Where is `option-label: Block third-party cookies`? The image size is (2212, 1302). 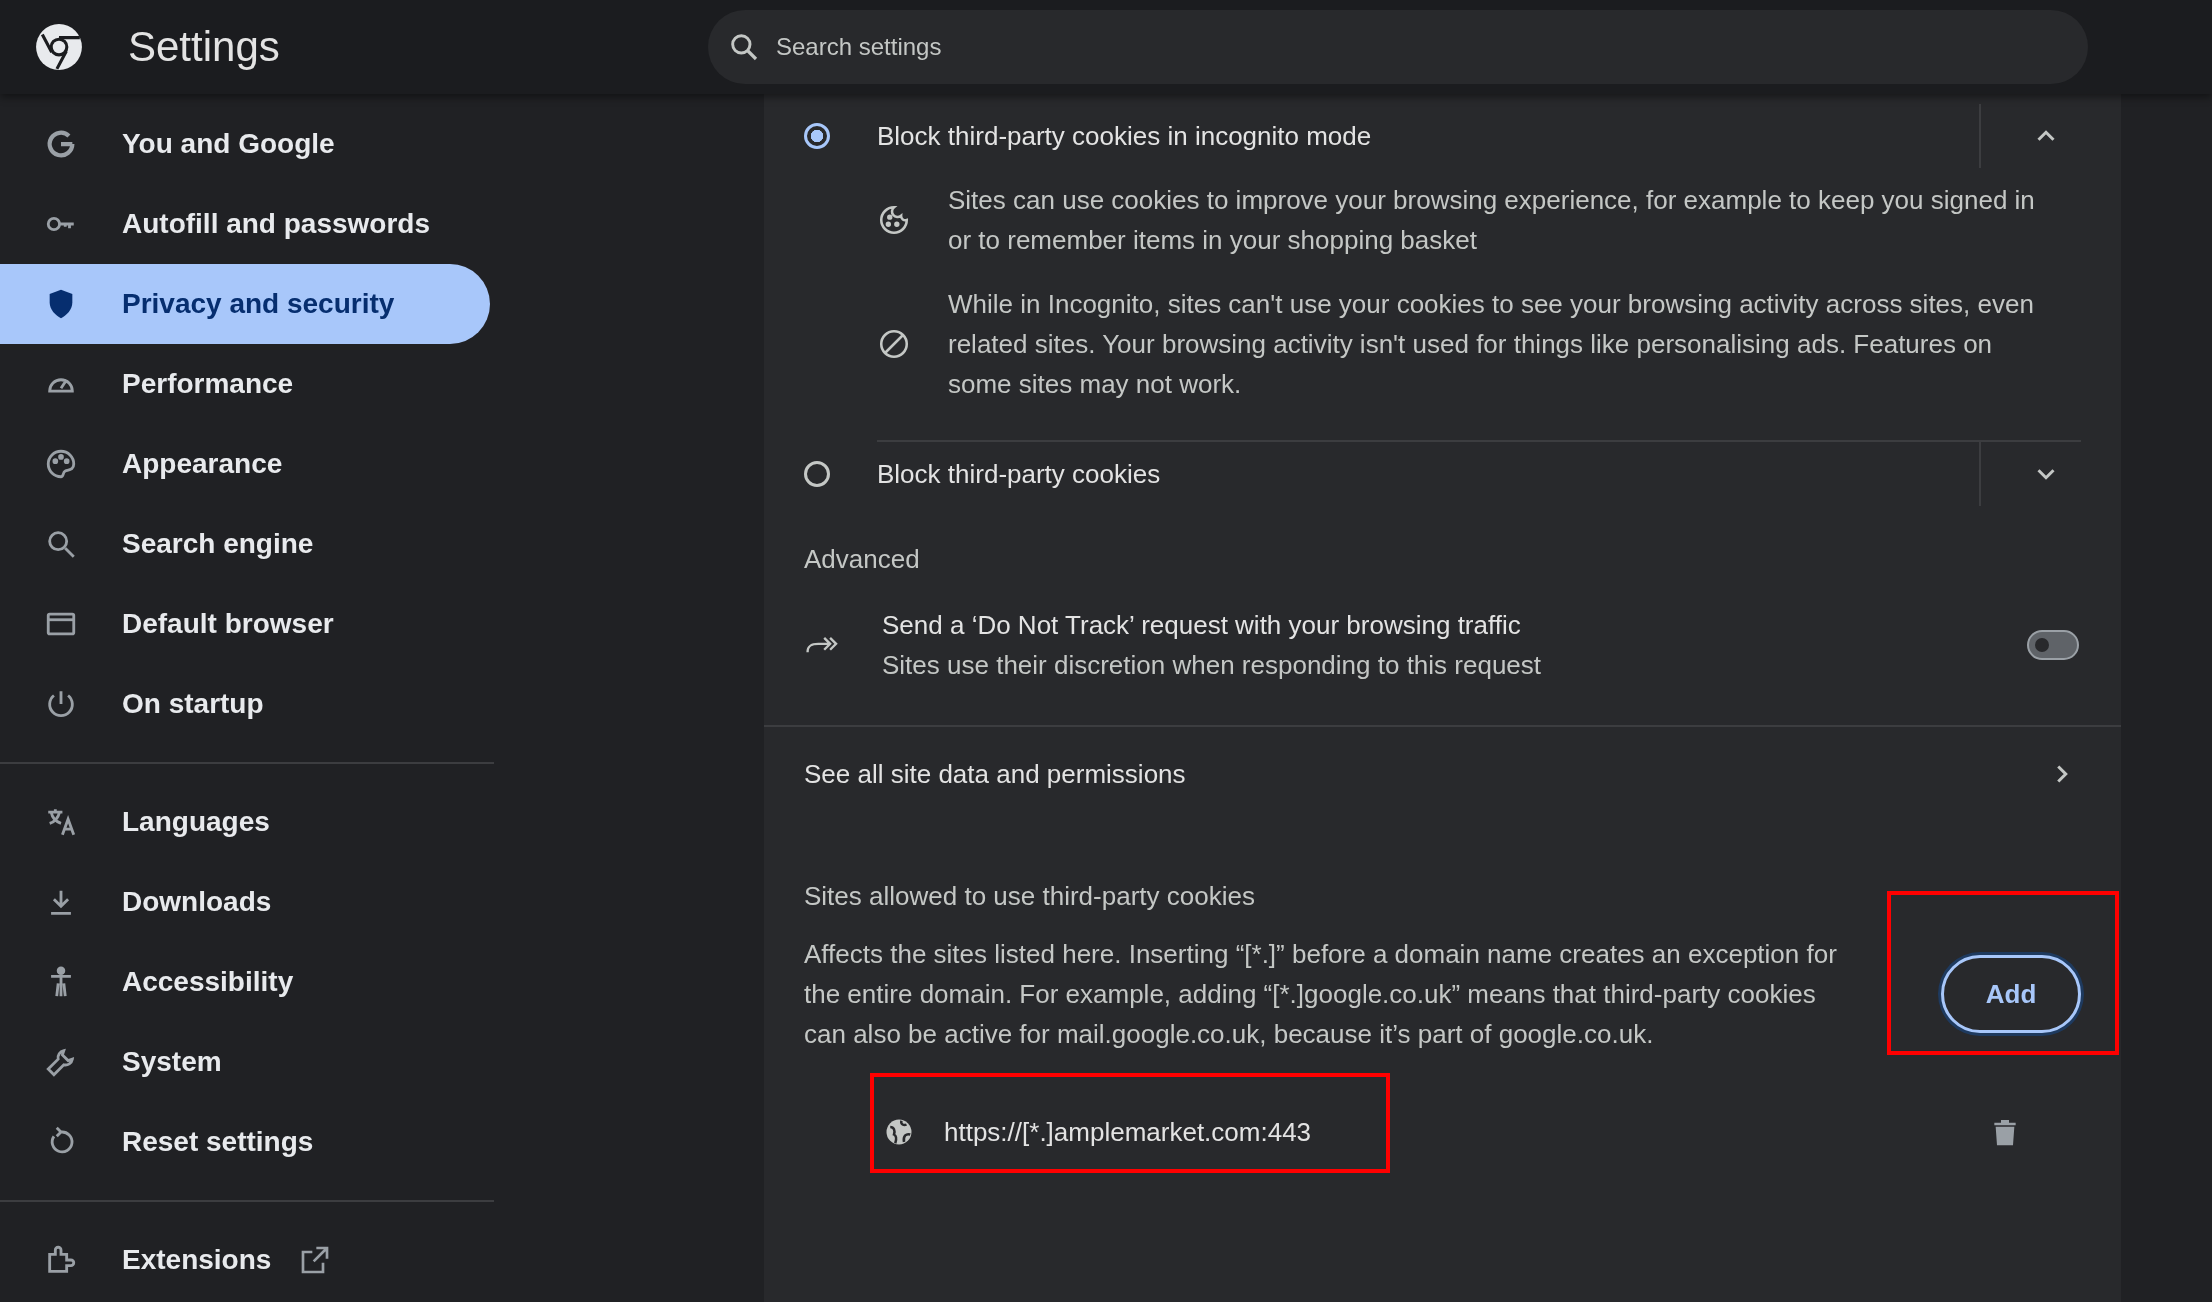
option-label: Block third-party cookies is located at coordinates (1019, 474).